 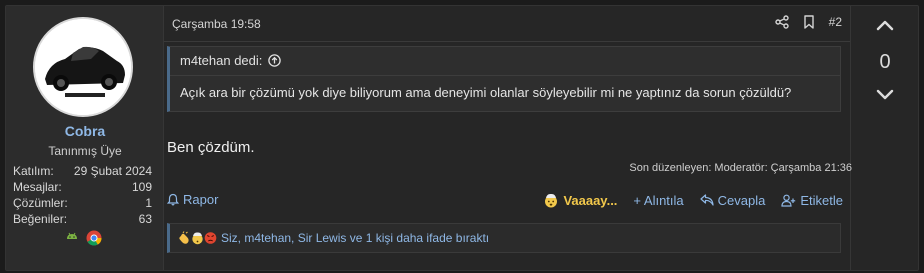 What do you see at coordinates (82, 219) in the screenshot?
I see `stat-row-likes: Beğeniler: 63` at bounding box center [82, 219].